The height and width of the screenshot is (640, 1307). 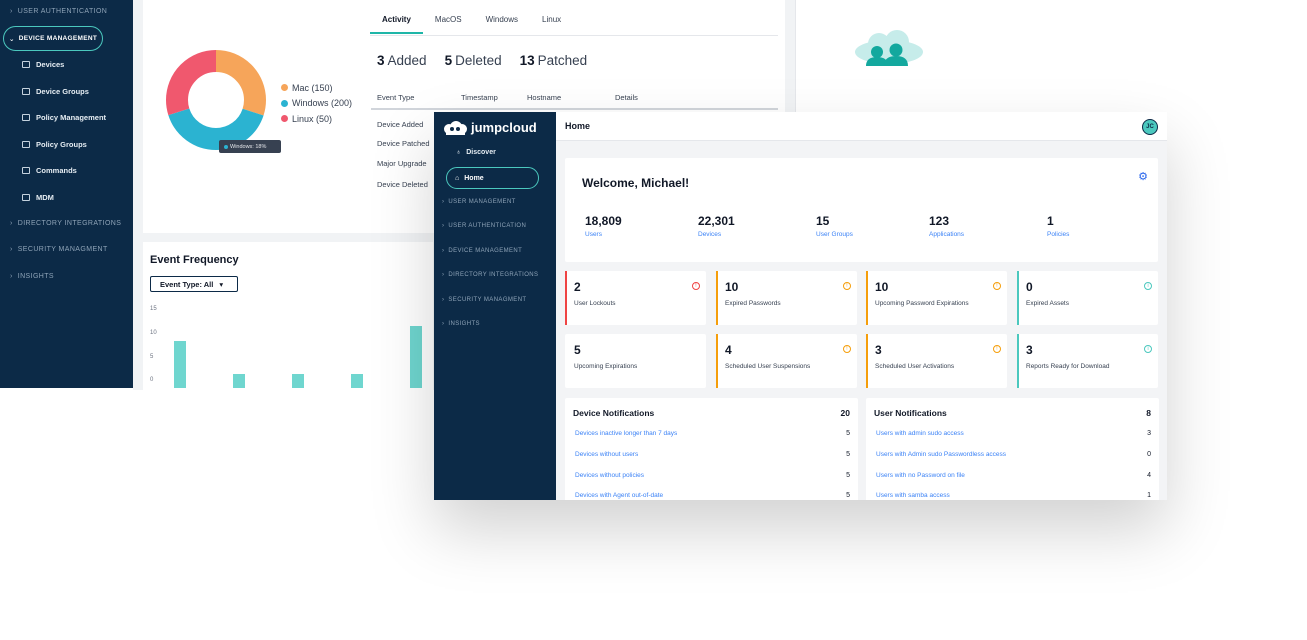 I want to click on user-avatar: JC, so click(x=1150, y=127).